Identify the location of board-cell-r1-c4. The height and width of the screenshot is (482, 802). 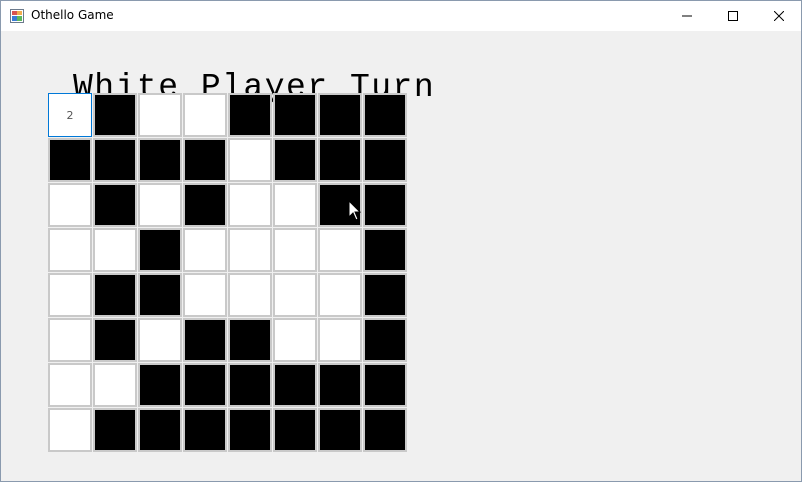
(205, 115).